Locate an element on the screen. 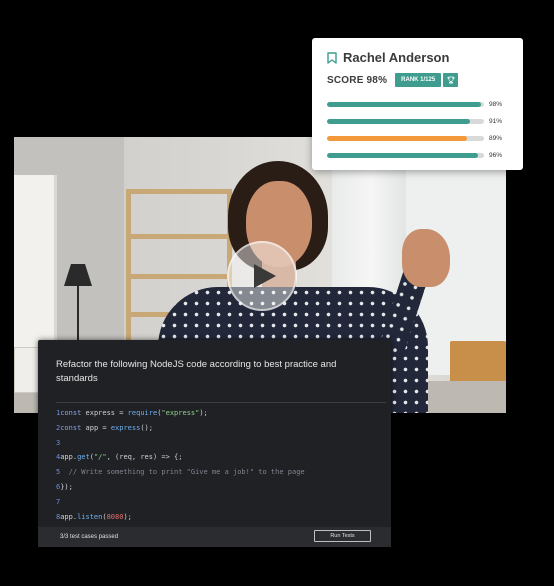  skill-bar-row: 98% is located at coordinates (422, 104).